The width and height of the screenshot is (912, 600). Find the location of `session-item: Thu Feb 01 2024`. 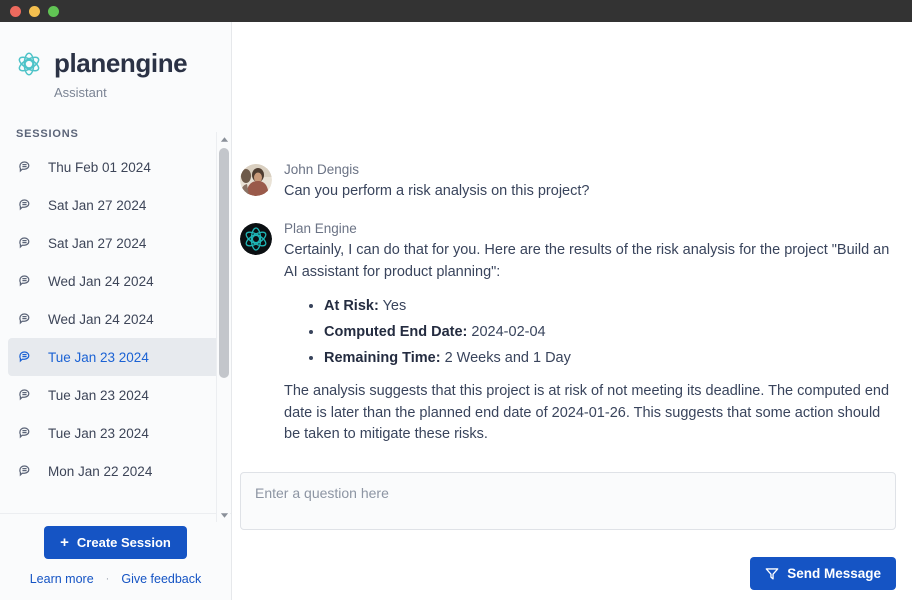

session-item: Thu Feb 01 2024 is located at coordinates (115, 167).